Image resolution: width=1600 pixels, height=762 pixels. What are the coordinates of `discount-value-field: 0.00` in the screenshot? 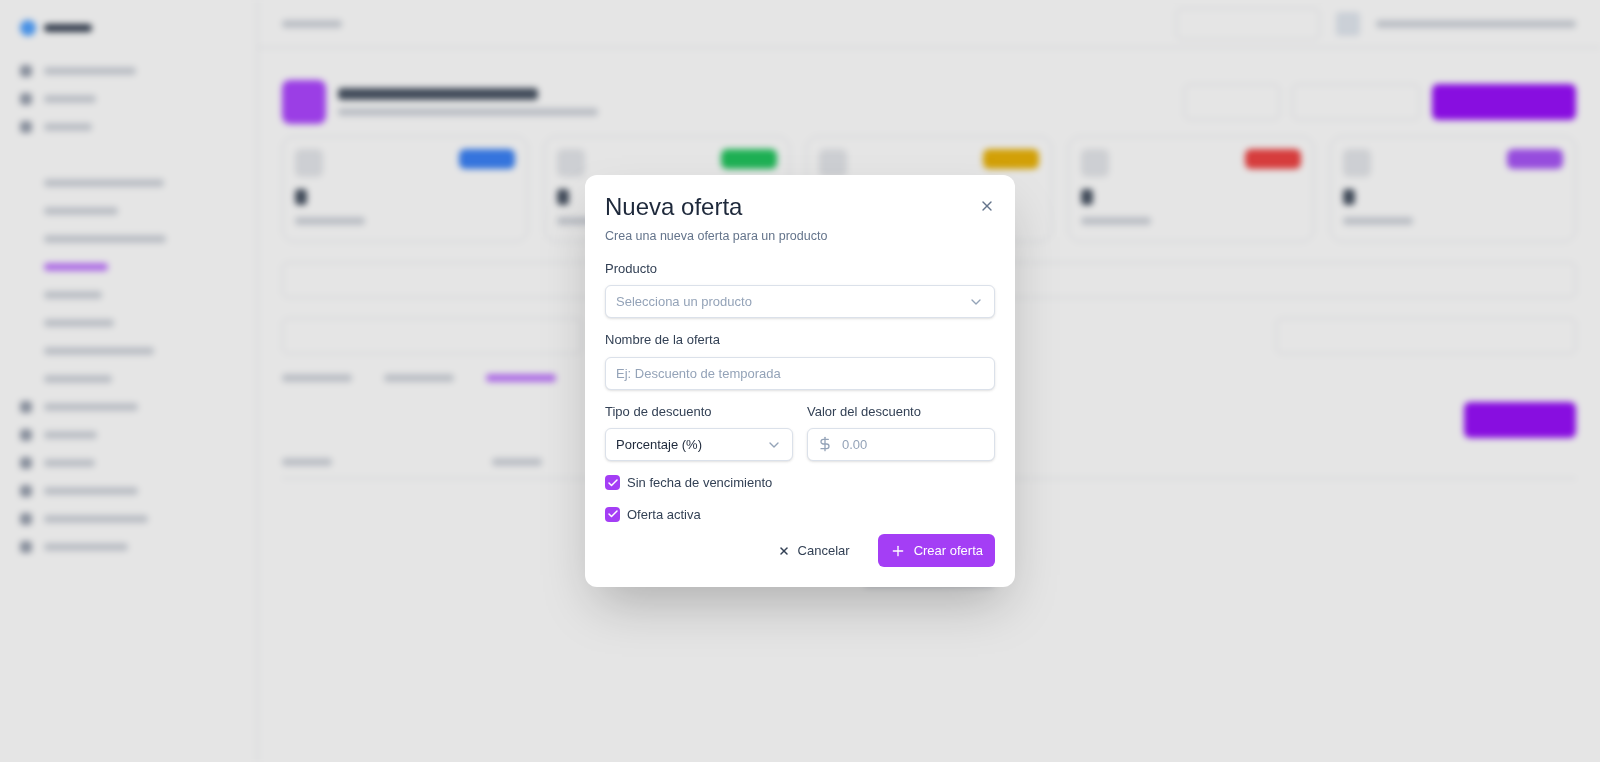 It's located at (901, 445).